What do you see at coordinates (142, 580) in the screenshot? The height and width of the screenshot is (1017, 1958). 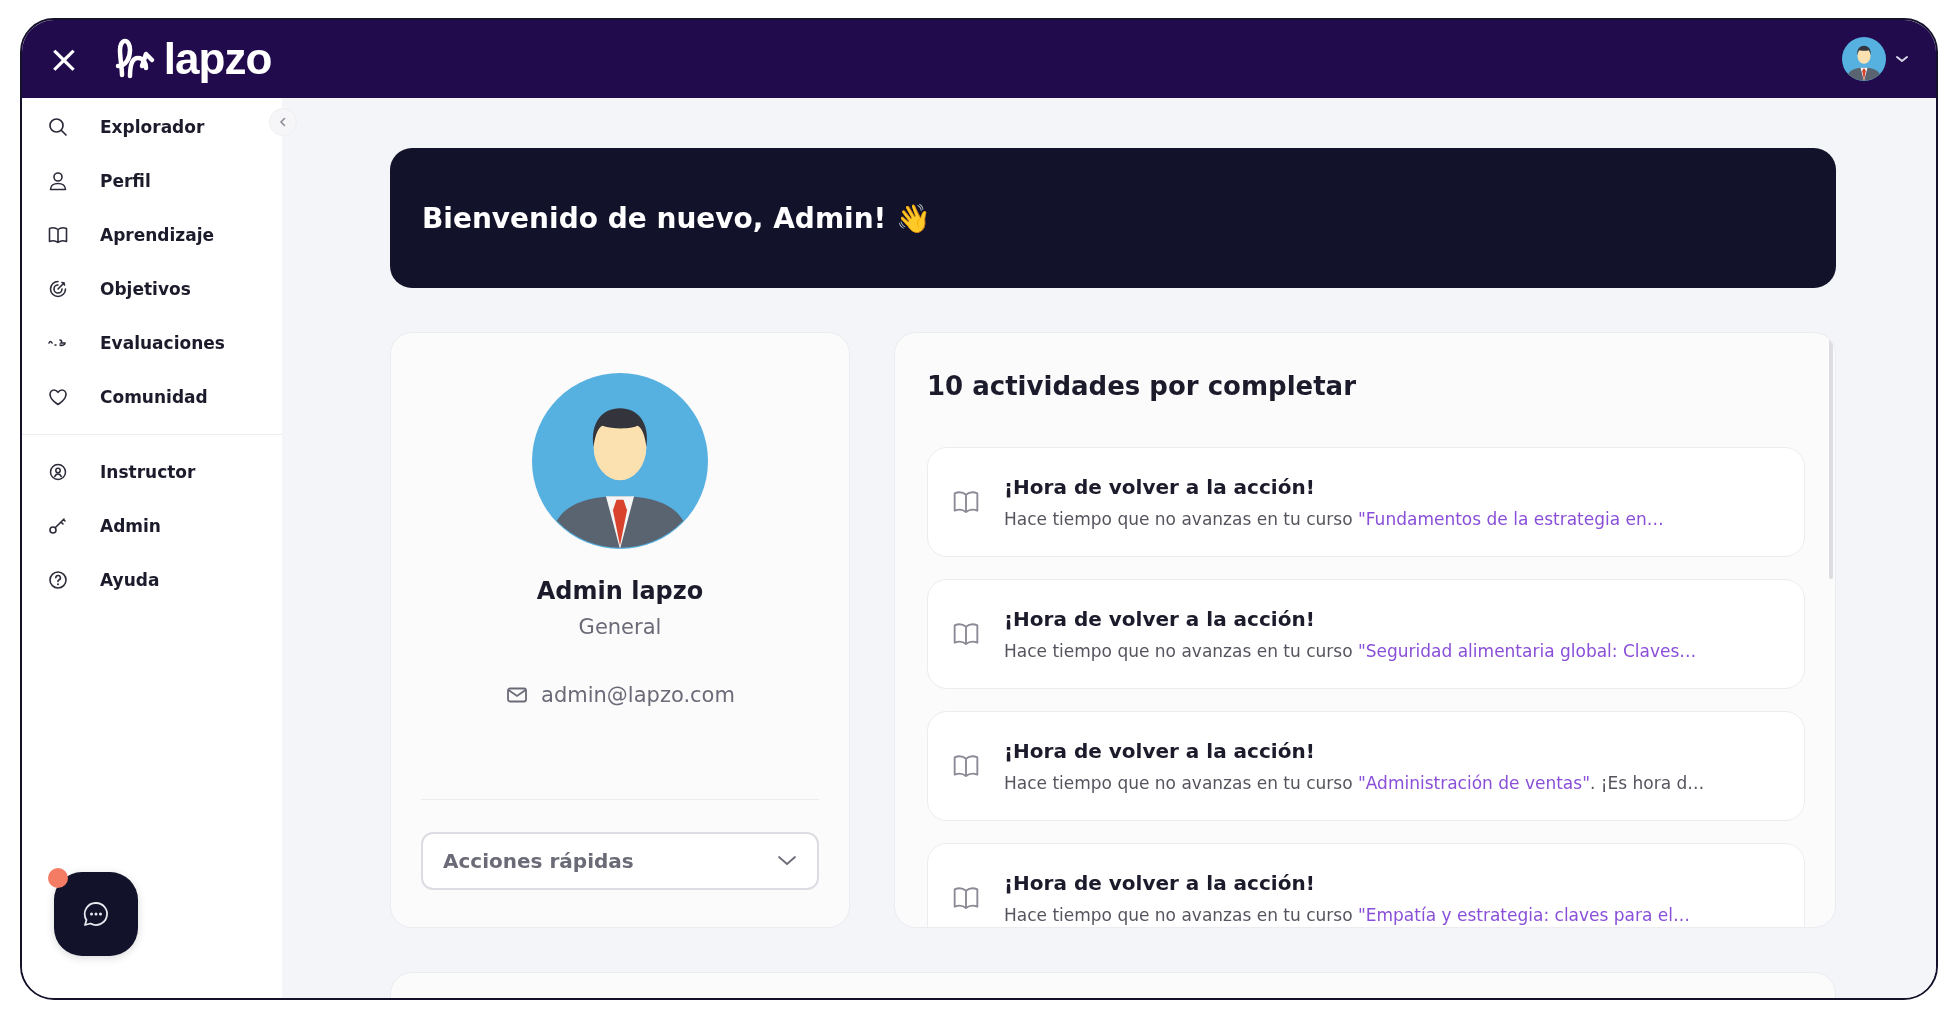 I see `sidebar-item: Ayuda` at bounding box center [142, 580].